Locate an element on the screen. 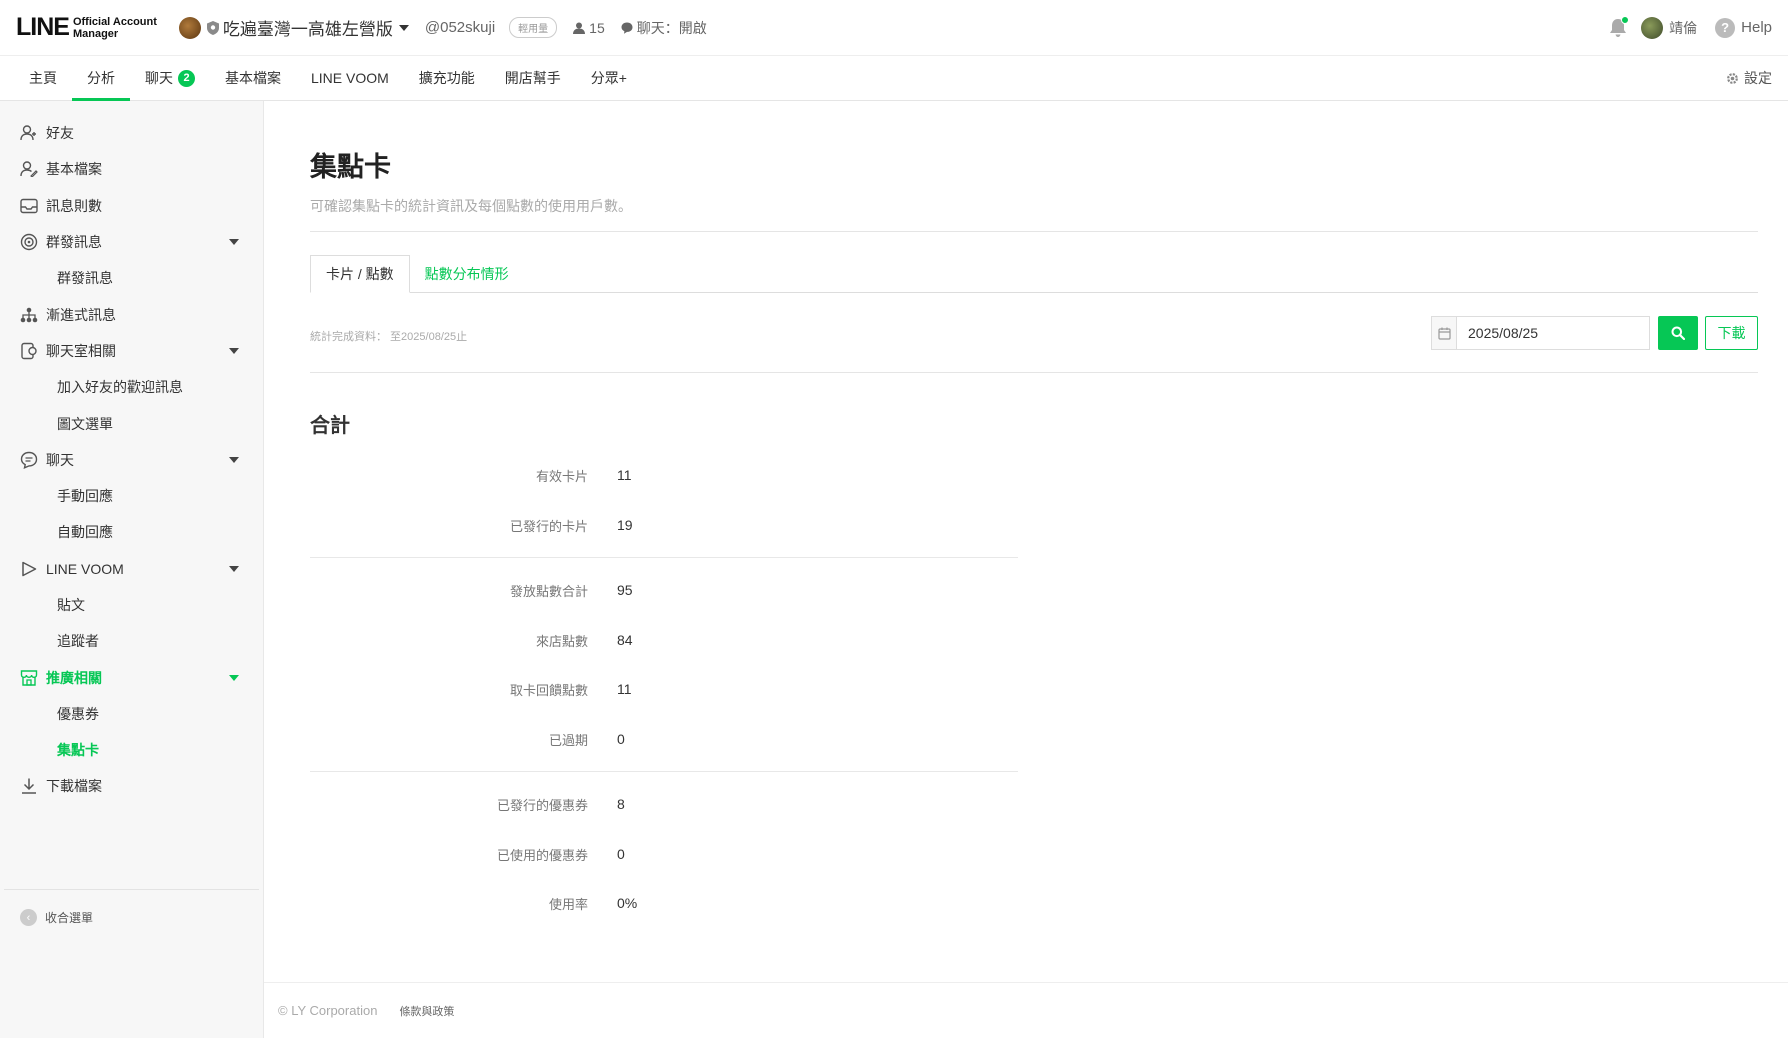 Image resolution: width=1788 pixels, height=1038 pixels. stat-value: 84 is located at coordinates (625, 640).